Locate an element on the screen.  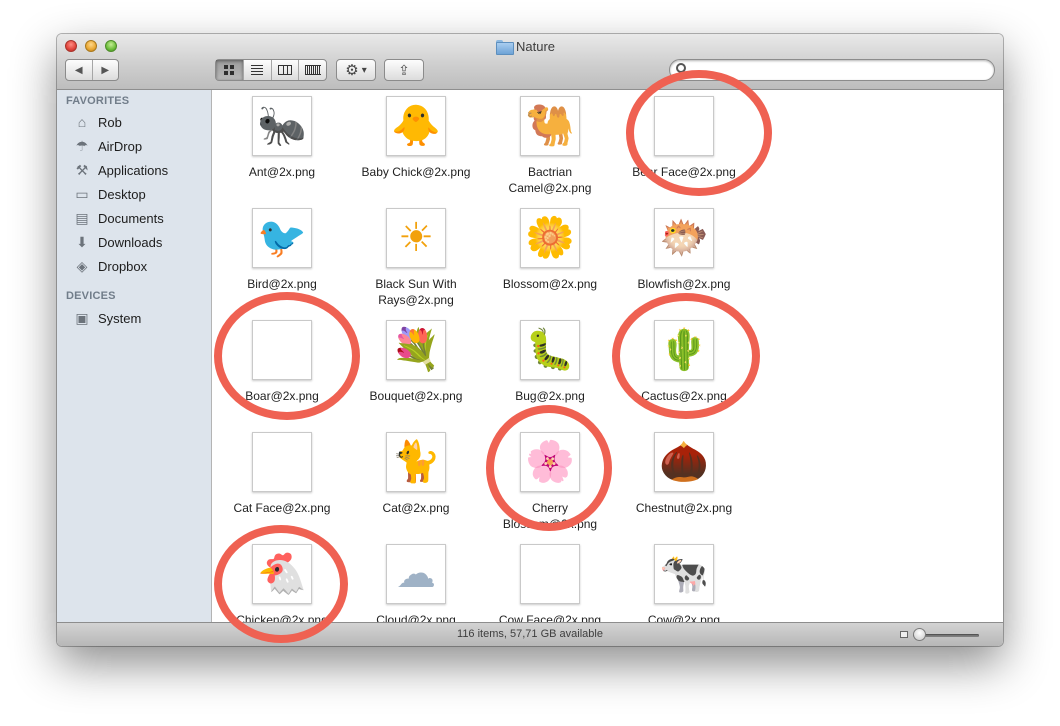
file-name: Chicken@2x.png is located at coordinates (282, 617).